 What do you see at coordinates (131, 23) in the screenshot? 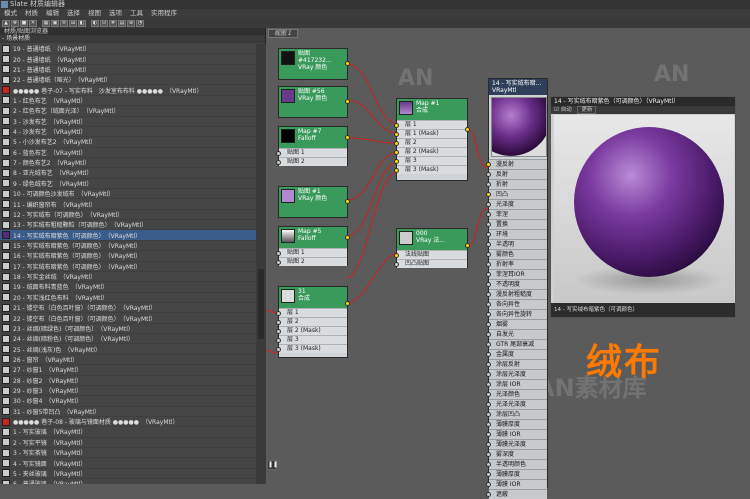
I see `zoom-icon: ⊕` at bounding box center [131, 23].